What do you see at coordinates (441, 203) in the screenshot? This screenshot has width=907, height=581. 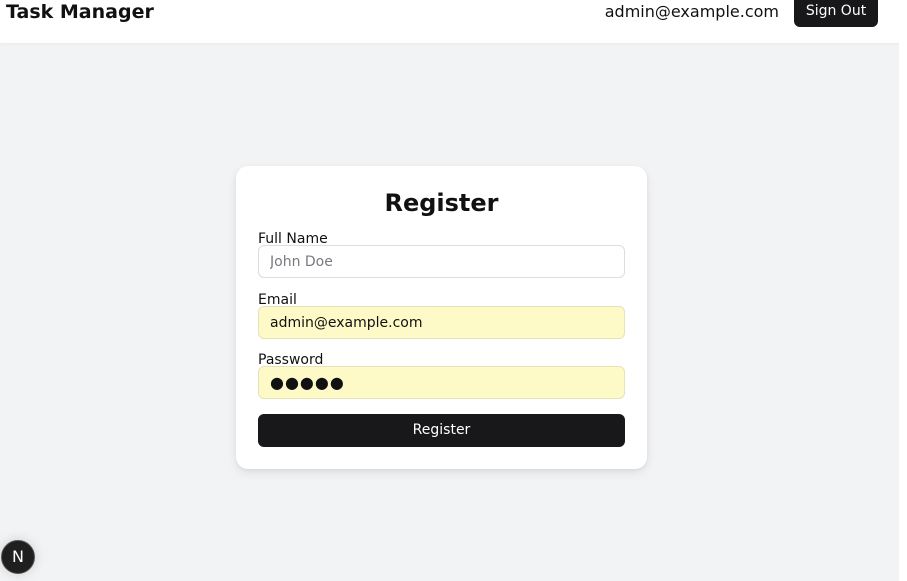 I see `register-title: Register` at bounding box center [441, 203].